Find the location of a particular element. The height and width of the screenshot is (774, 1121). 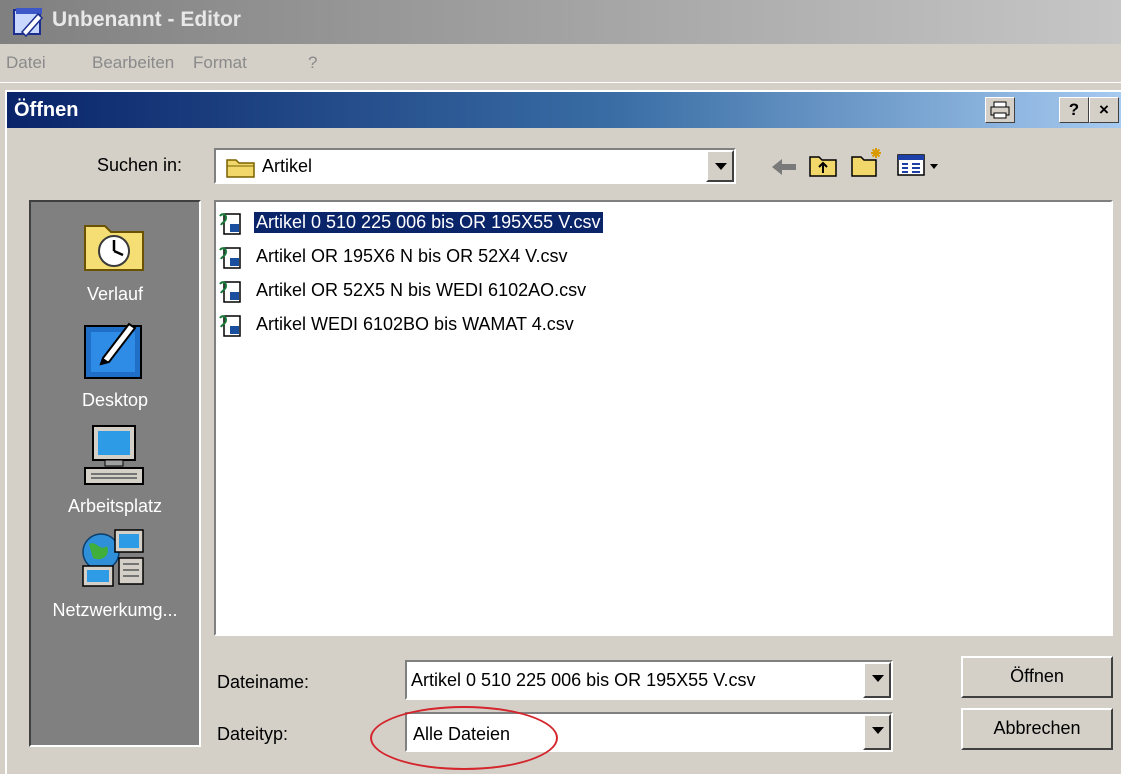

place-desktop: Desktop is located at coordinates (115, 370).